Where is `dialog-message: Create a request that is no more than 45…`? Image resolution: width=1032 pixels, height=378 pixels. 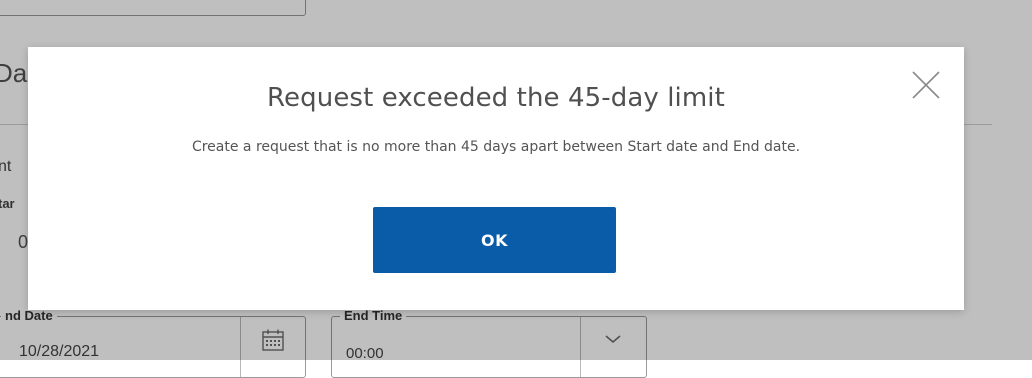
dialog-message: Create a request that is no more than 45… is located at coordinates (496, 147).